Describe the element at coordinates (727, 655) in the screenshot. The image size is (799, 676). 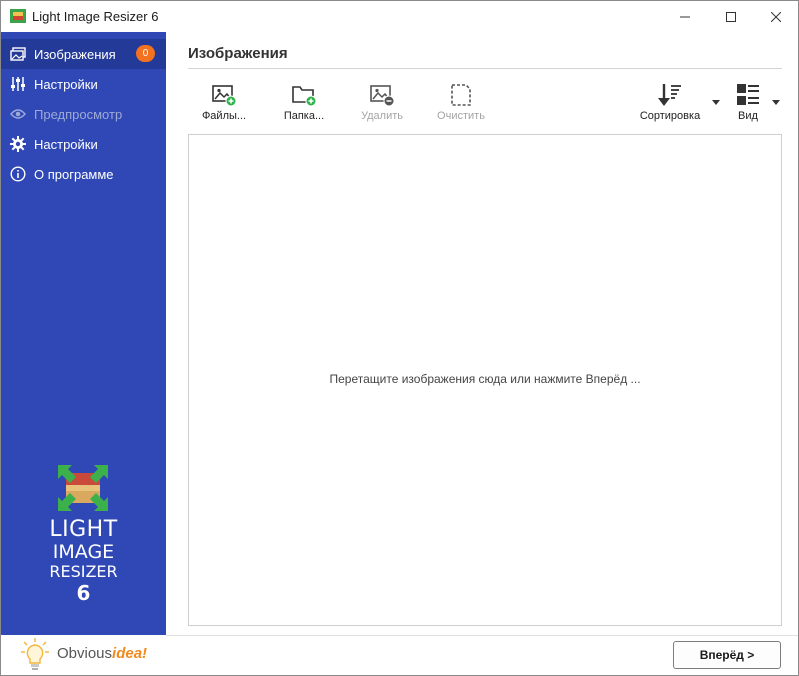
I see `next-button: Вперёд >` at that location.